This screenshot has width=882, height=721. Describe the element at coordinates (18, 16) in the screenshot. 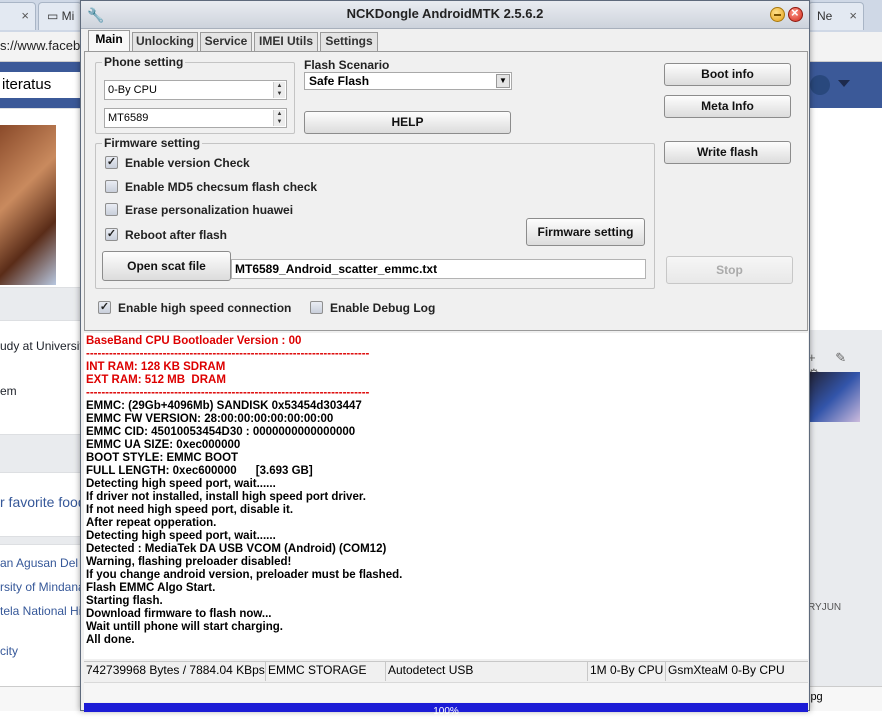

I see `browser-tab: ×` at that location.